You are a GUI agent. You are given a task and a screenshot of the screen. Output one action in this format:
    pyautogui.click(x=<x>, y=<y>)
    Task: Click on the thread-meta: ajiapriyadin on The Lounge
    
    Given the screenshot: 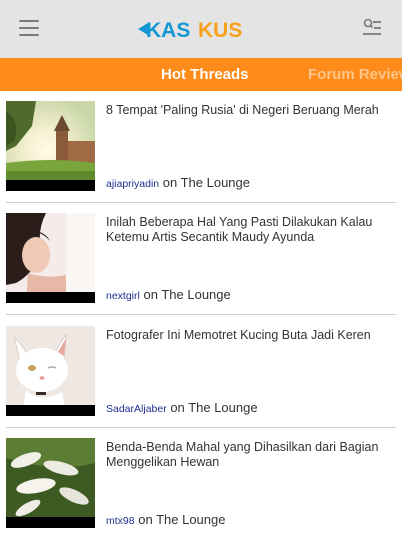 What is the action you would take?
    pyautogui.click(x=178, y=183)
    